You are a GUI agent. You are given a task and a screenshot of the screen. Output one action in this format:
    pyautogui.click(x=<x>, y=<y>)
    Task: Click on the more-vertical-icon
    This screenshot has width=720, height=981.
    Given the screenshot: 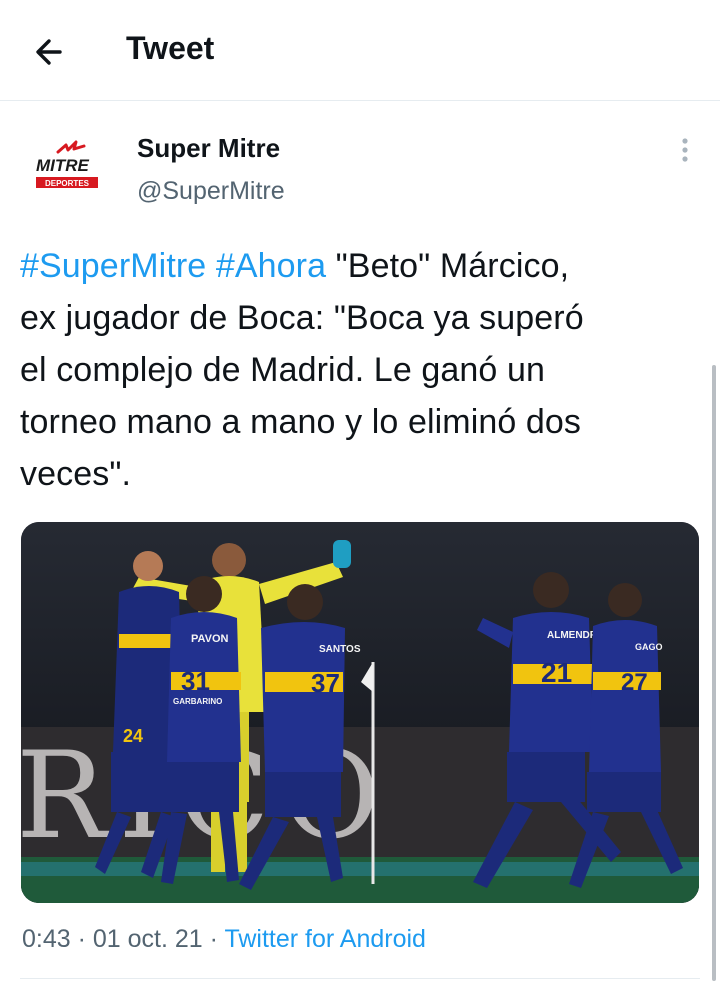 What is the action you would take?
    pyautogui.click(x=685, y=150)
    